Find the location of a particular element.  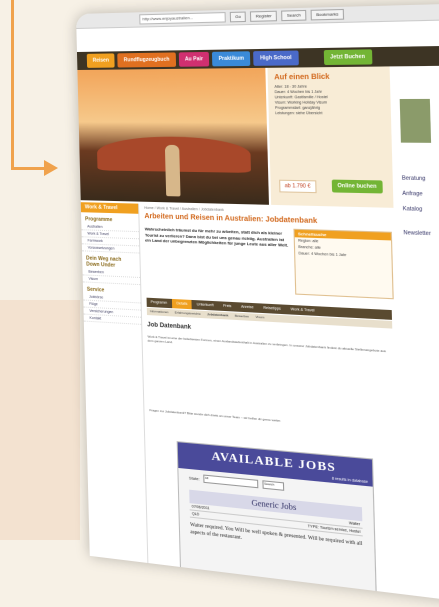

tab-work-travel: Work & Travel is located at coordinates (302, 310).